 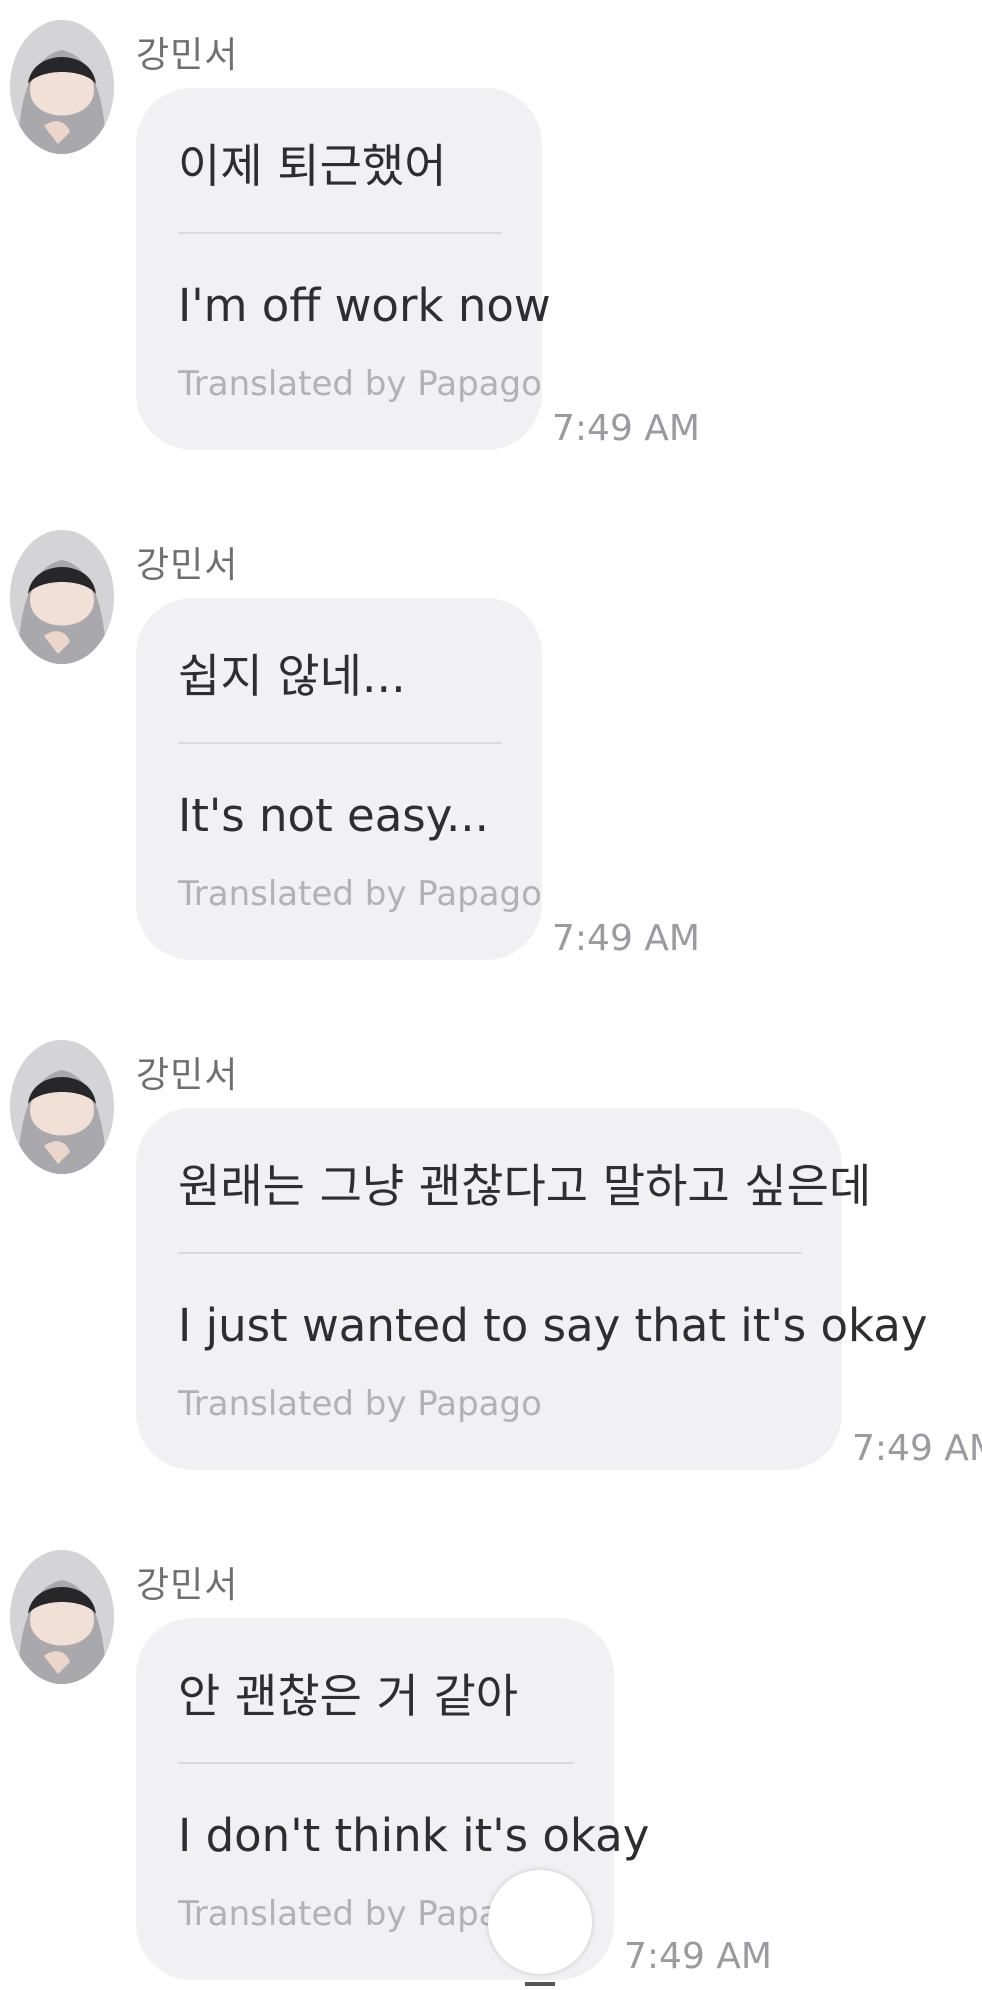 What do you see at coordinates (553, 1325) in the screenshot?
I see `translated-text: I just wanted to say that it's okay` at bounding box center [553, 1325].